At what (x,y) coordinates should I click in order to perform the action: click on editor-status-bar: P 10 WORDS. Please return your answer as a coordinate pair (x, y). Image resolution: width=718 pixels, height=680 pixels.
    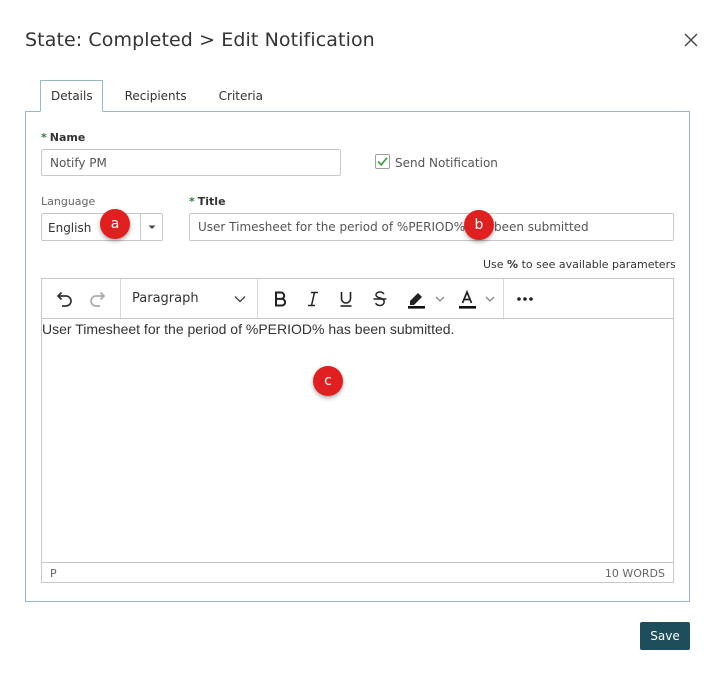
    Looking at the image, I should click on (357, 572).